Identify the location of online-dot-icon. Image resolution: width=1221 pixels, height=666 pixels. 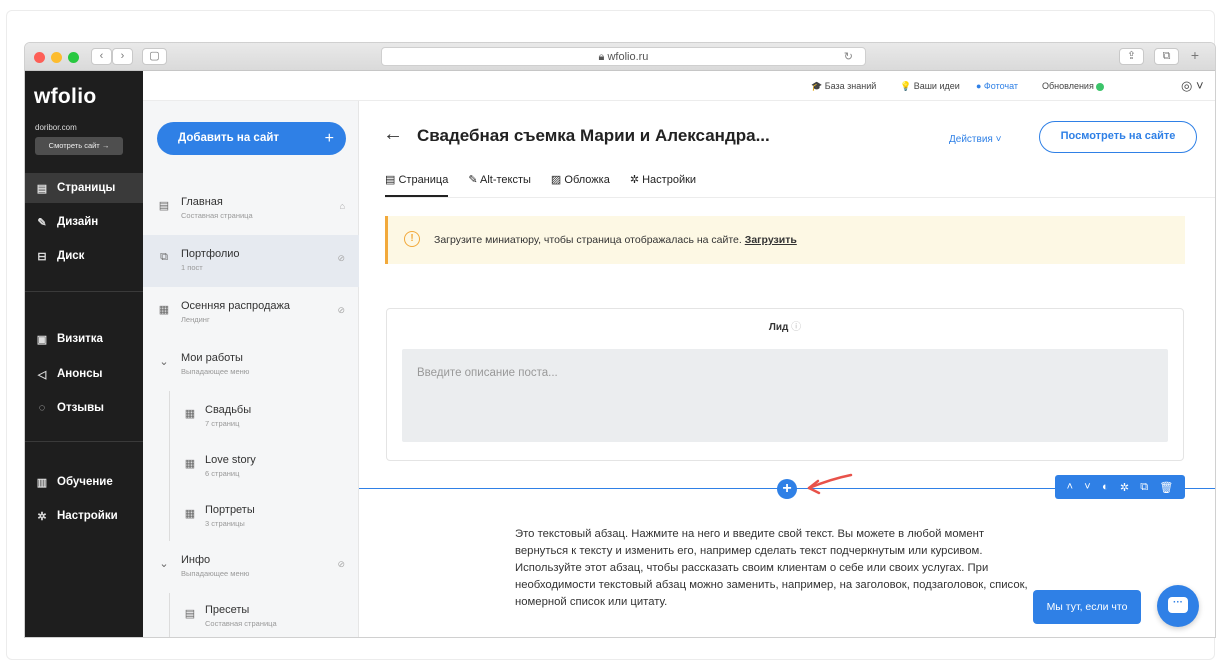
(1100, 86).